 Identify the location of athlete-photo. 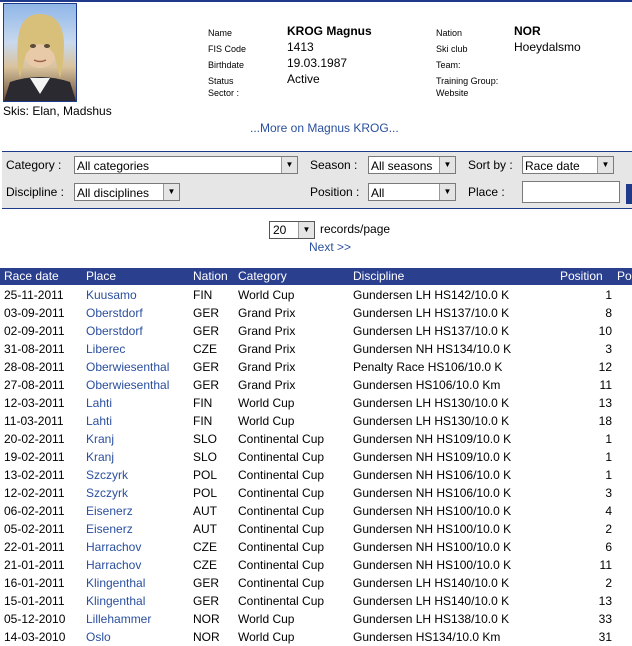
(40, 52).